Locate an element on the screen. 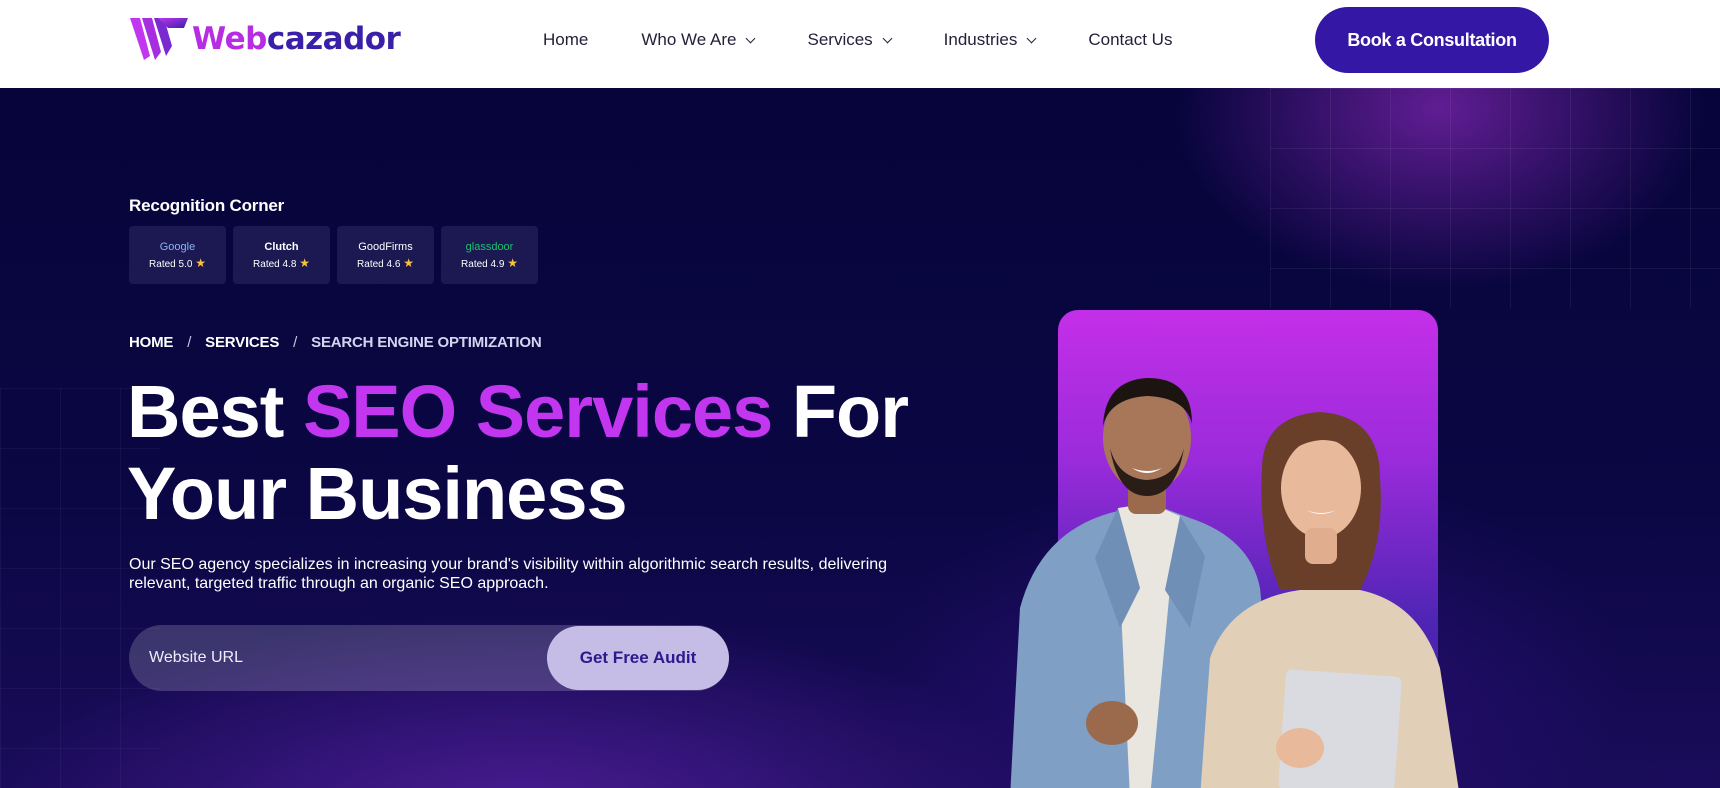 This screenshot has height=788, width=1720. clutch-logo: Clutch is located at coordinates (281, 246).